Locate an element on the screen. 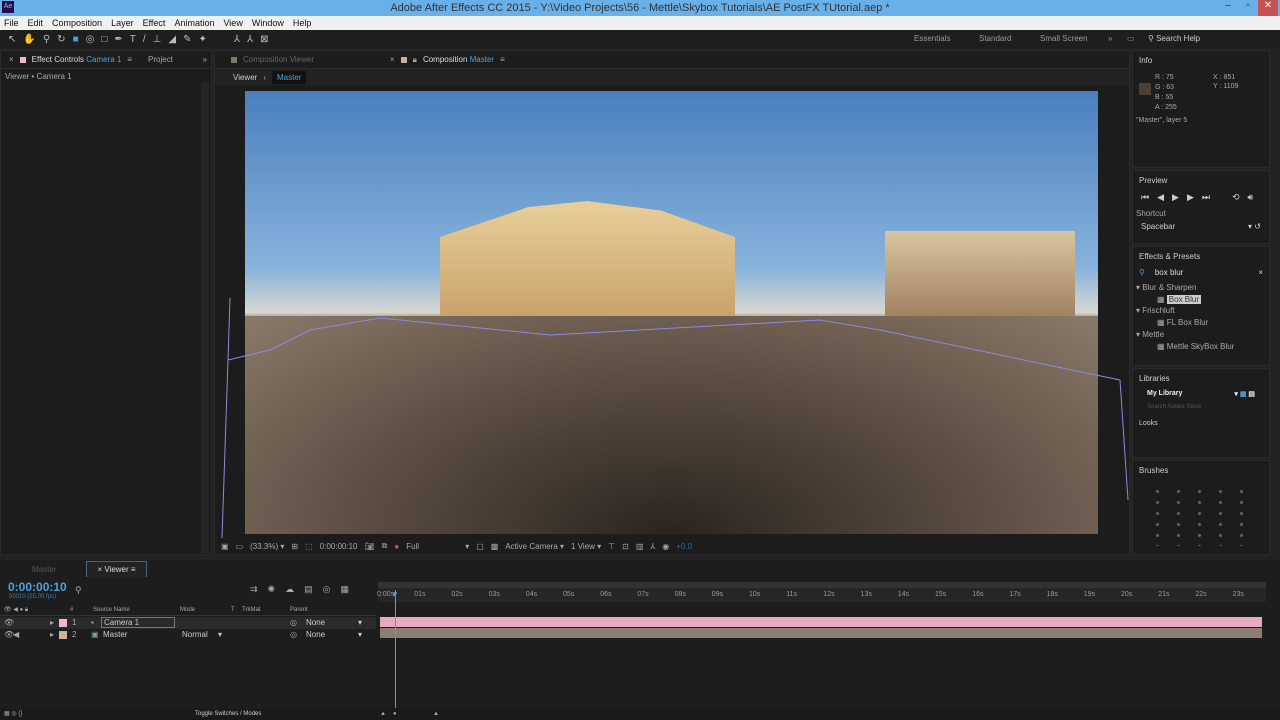 Image resolution: width=1280 pixels, height=720 pixels. shortcut-dropdown: Spacebar ▾ ↺ is located at coordinates (1201, 226).